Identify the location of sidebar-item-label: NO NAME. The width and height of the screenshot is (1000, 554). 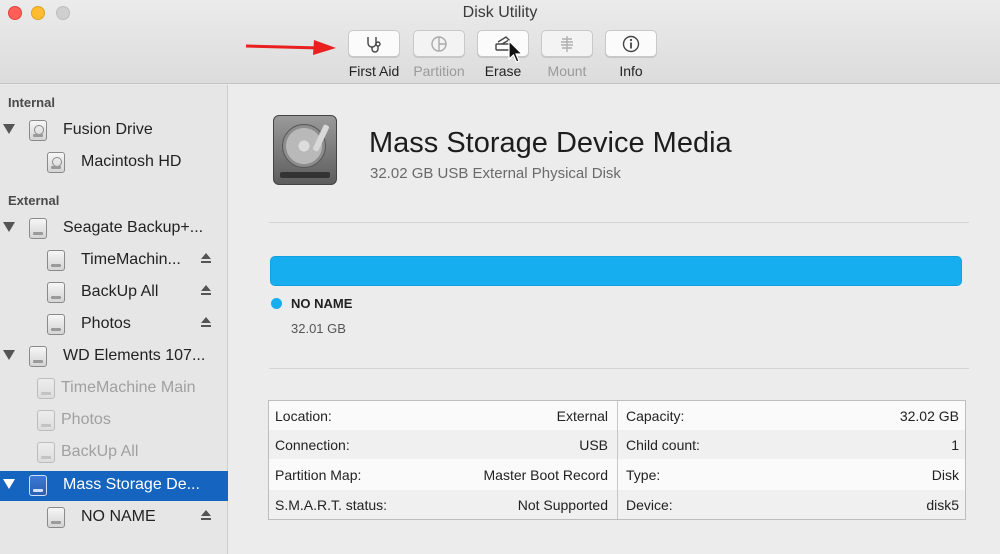
(118, 516).